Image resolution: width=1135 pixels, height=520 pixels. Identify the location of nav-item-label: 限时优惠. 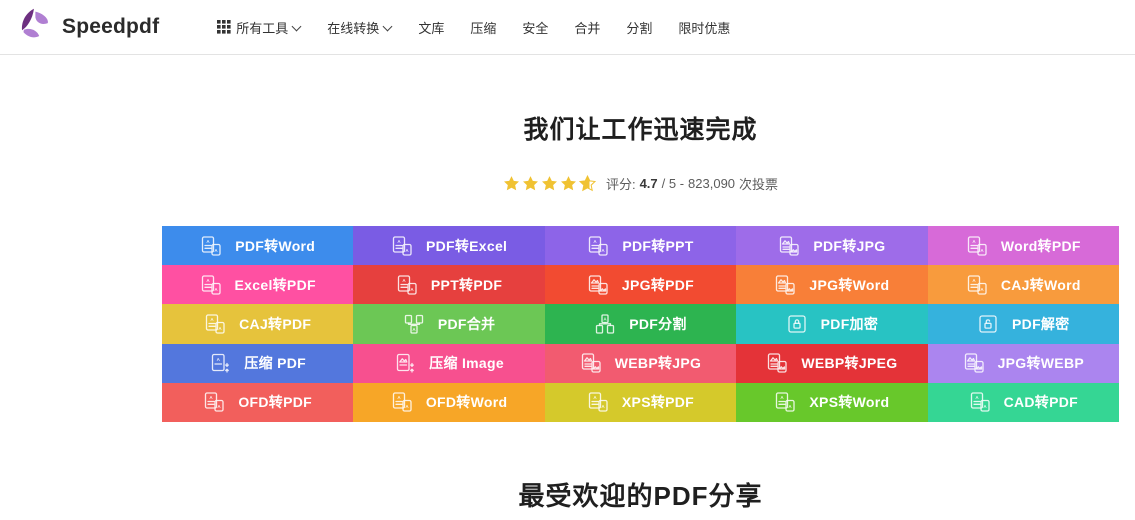
(704, 28).